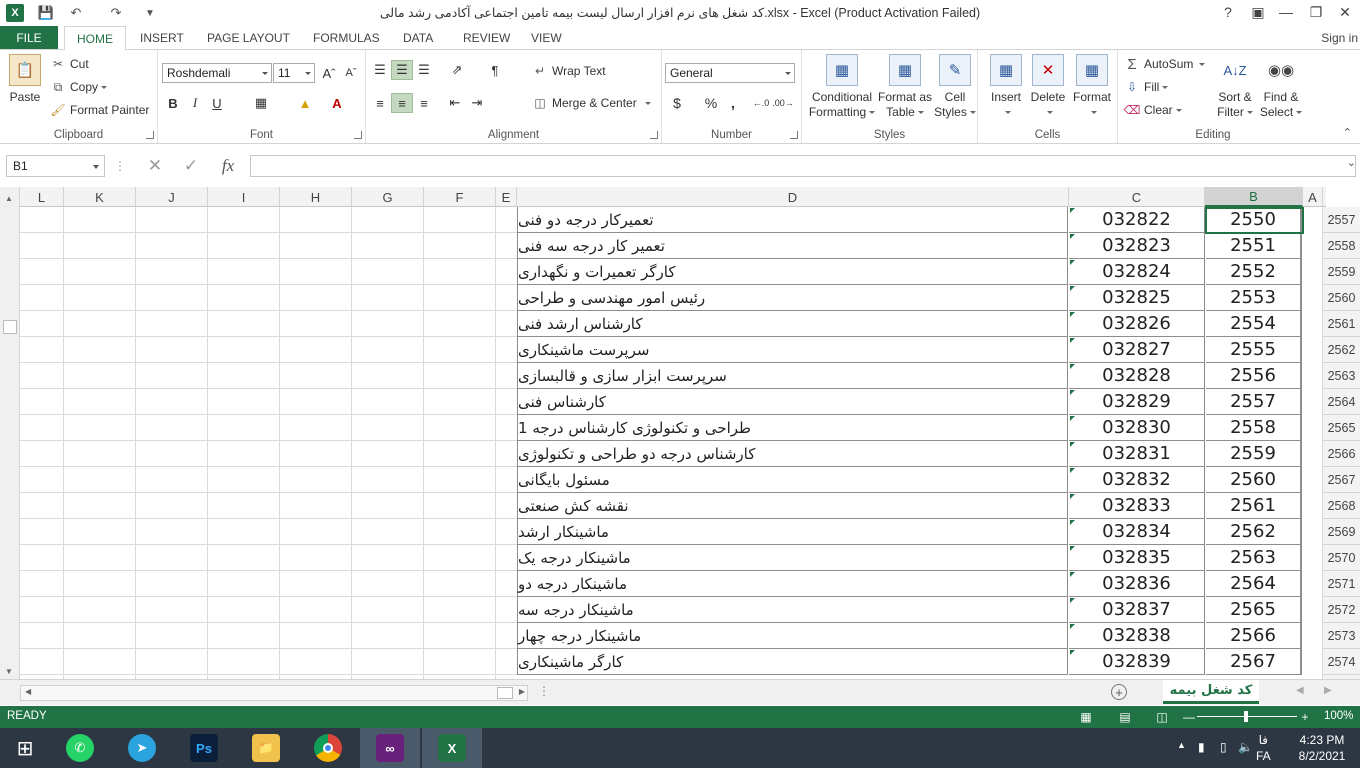 The width and height of the screenshot is (1360, 768). Describe the element at coordinates (1341, 454) in the screenshot. I see `row-header: 2566` at that location.